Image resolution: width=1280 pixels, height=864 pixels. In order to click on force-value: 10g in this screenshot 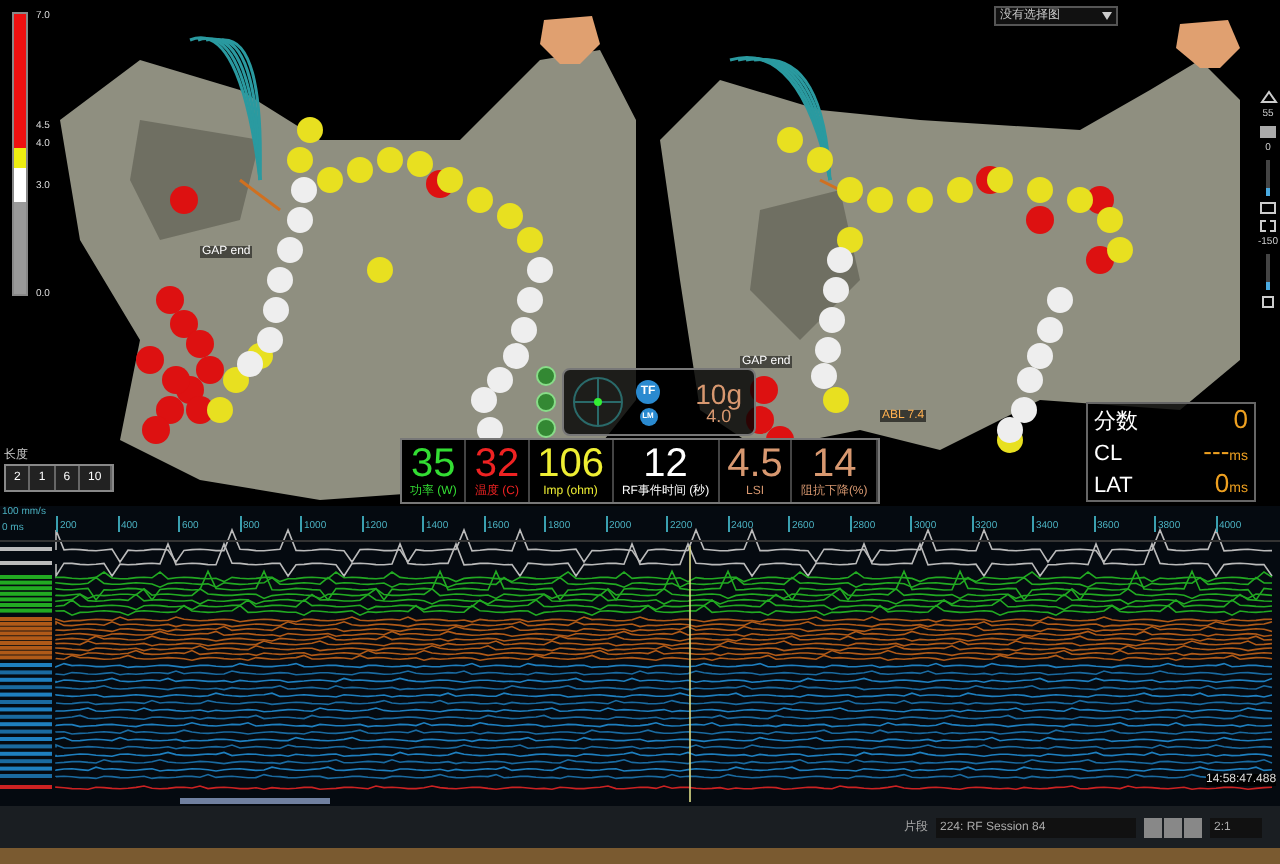, I will do `click(718, 393)`.